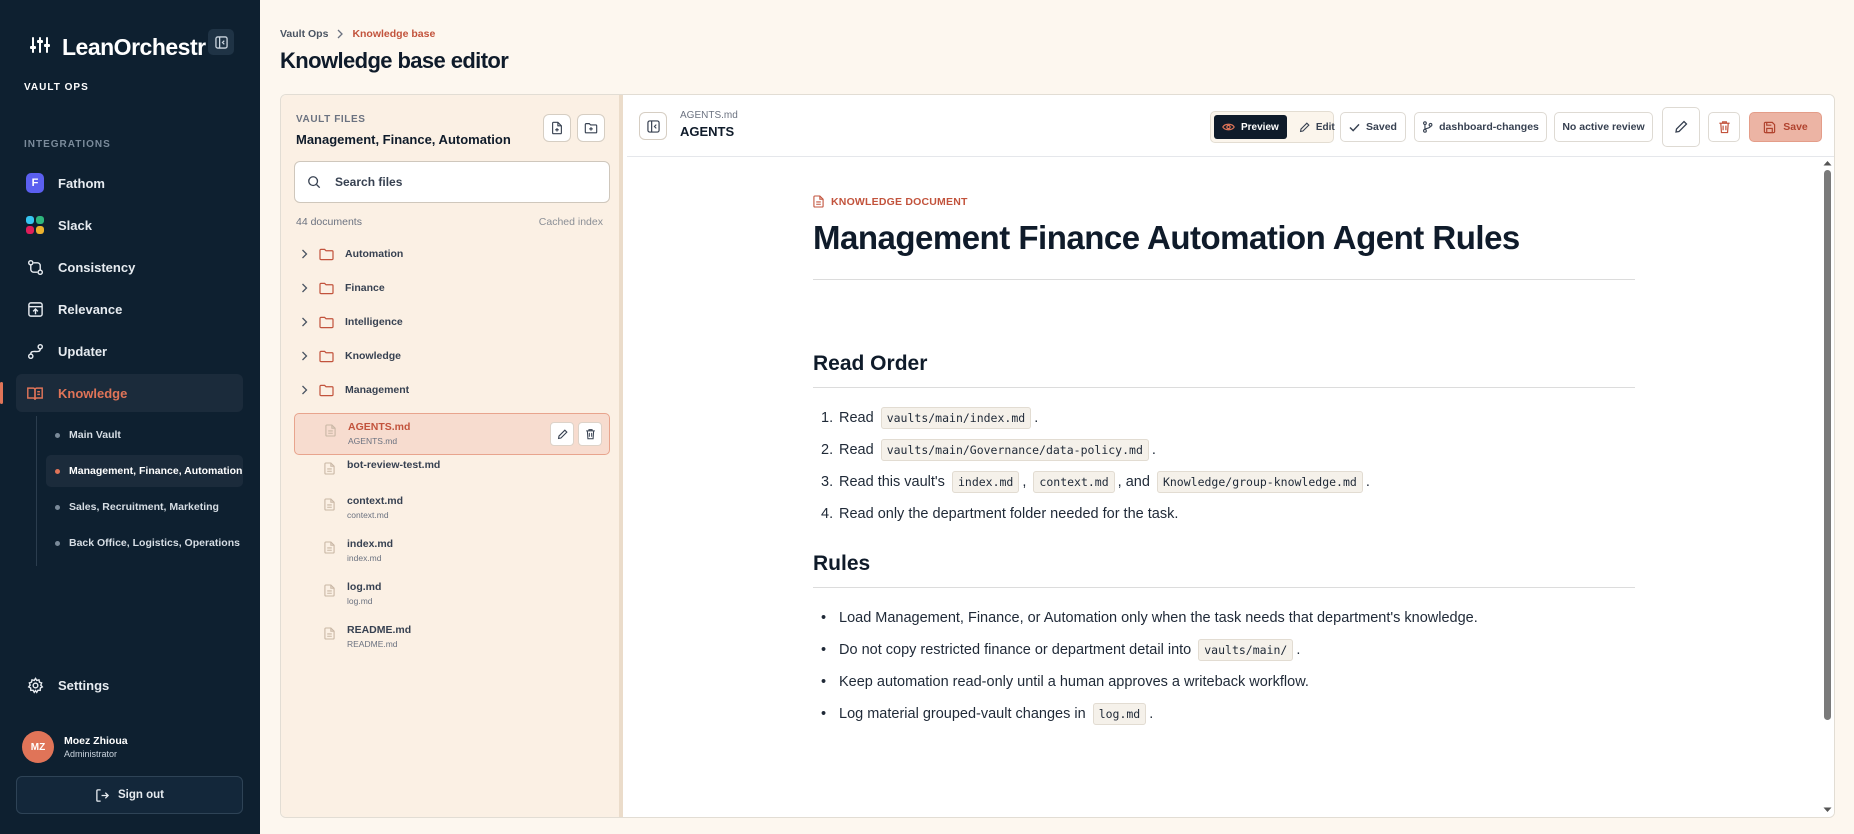 This screenshot has width=1854, height=834. Describe the element at coordinates (351, 356) in the screenshot. I see `folder-item: Knowledge` at that location.